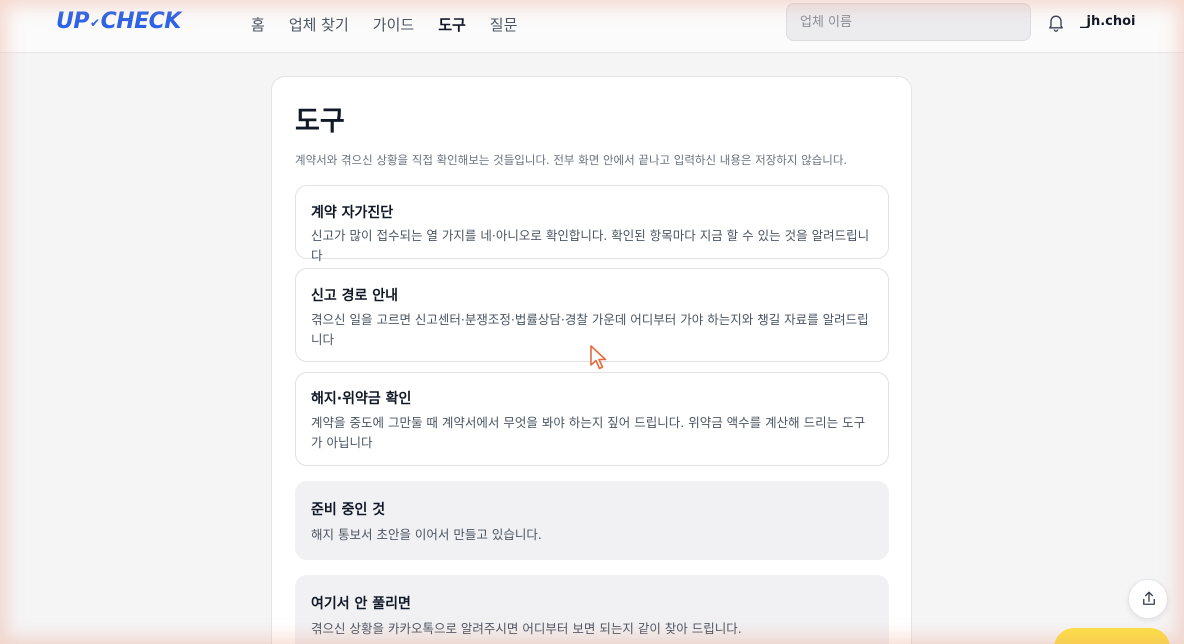  I want to click on logo-text-check: CHECK, so click(141, 21).